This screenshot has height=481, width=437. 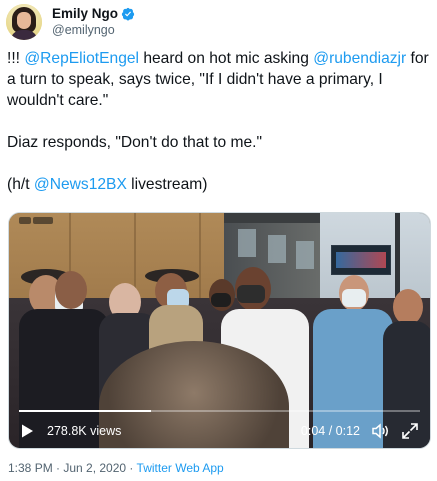 What do you see at coordinates (20, 184) in the screenshot?
I see `tweet-text-segment: (h/t` at bounding box center [20, 184].